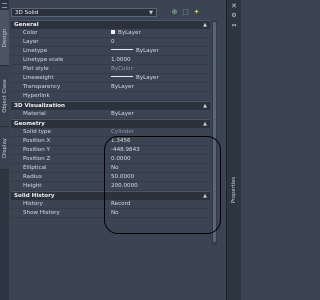 This screenshot has height=300, width=320. Describe the element at coordinates (36, 150) in the screenshot. I see `property-name: Position Y` at that location.